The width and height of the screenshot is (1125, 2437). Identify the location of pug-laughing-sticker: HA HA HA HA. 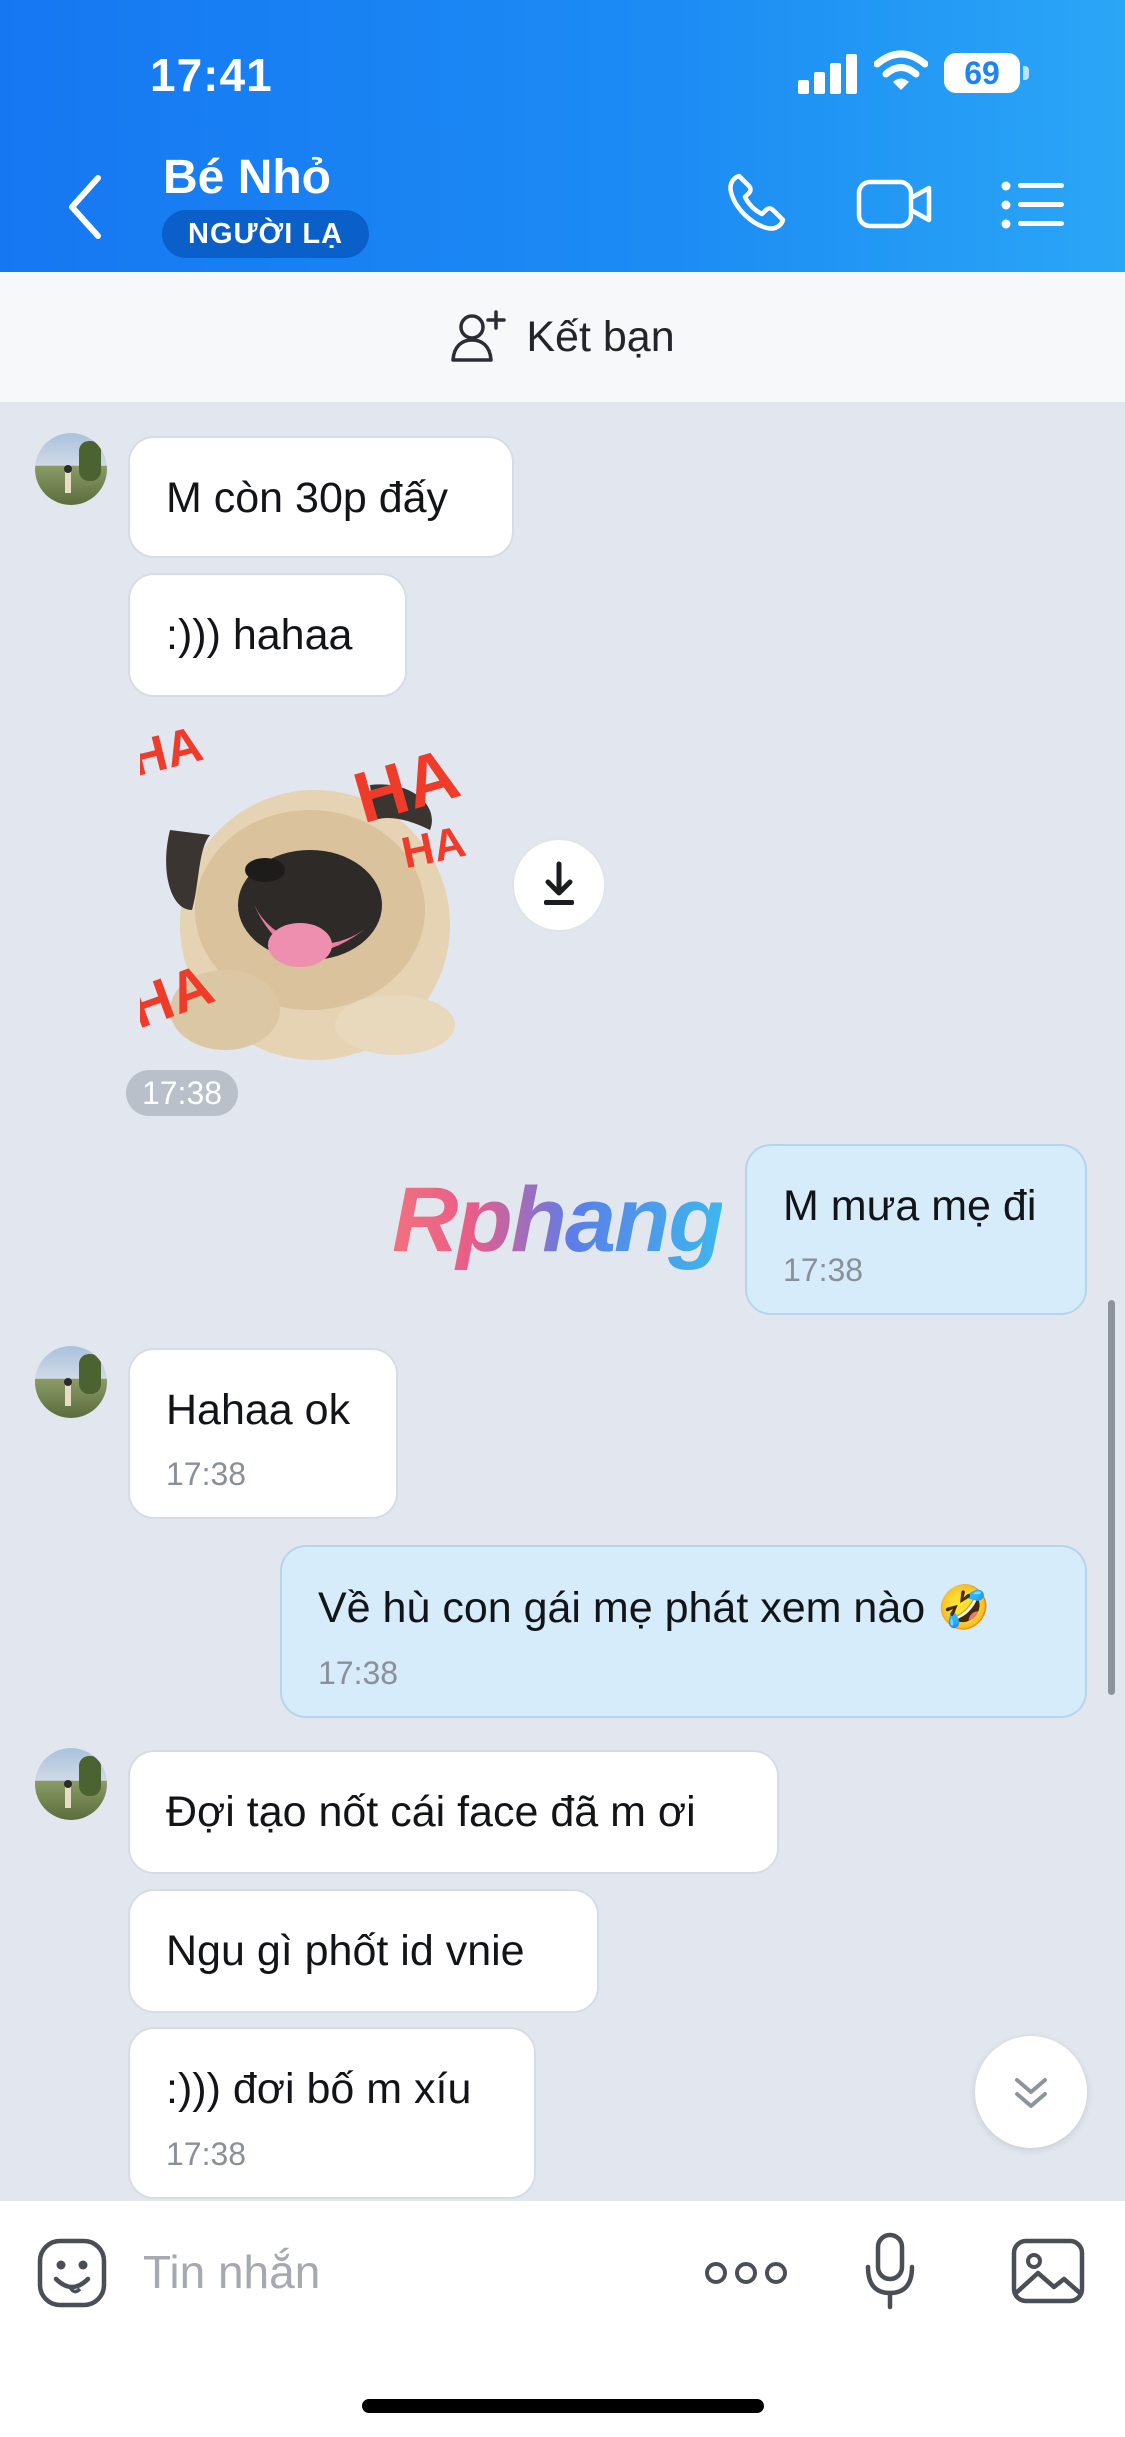
(310, 885).